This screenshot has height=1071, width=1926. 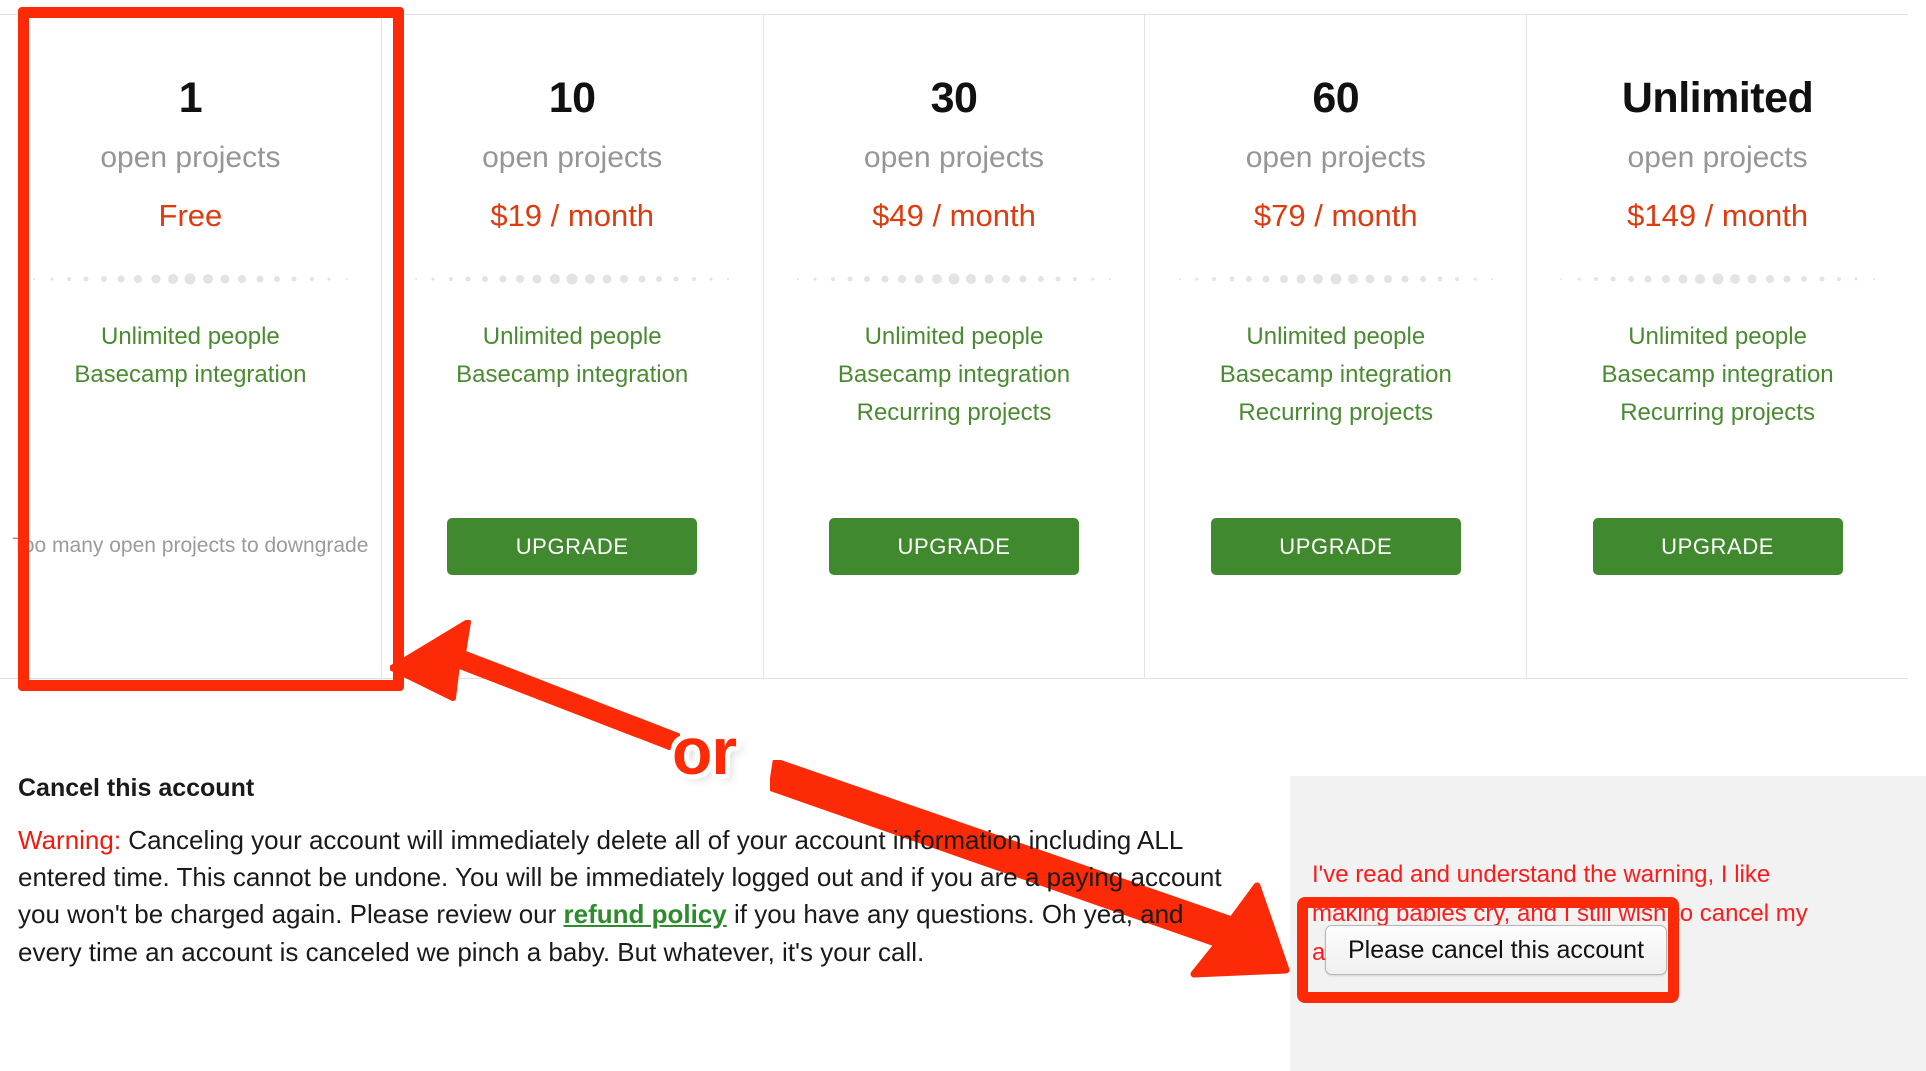 What do you see at coordinates (645, 914) in the screenshot?
I see `refund-policy-link: refund policy` at bounding box center [645, 914].